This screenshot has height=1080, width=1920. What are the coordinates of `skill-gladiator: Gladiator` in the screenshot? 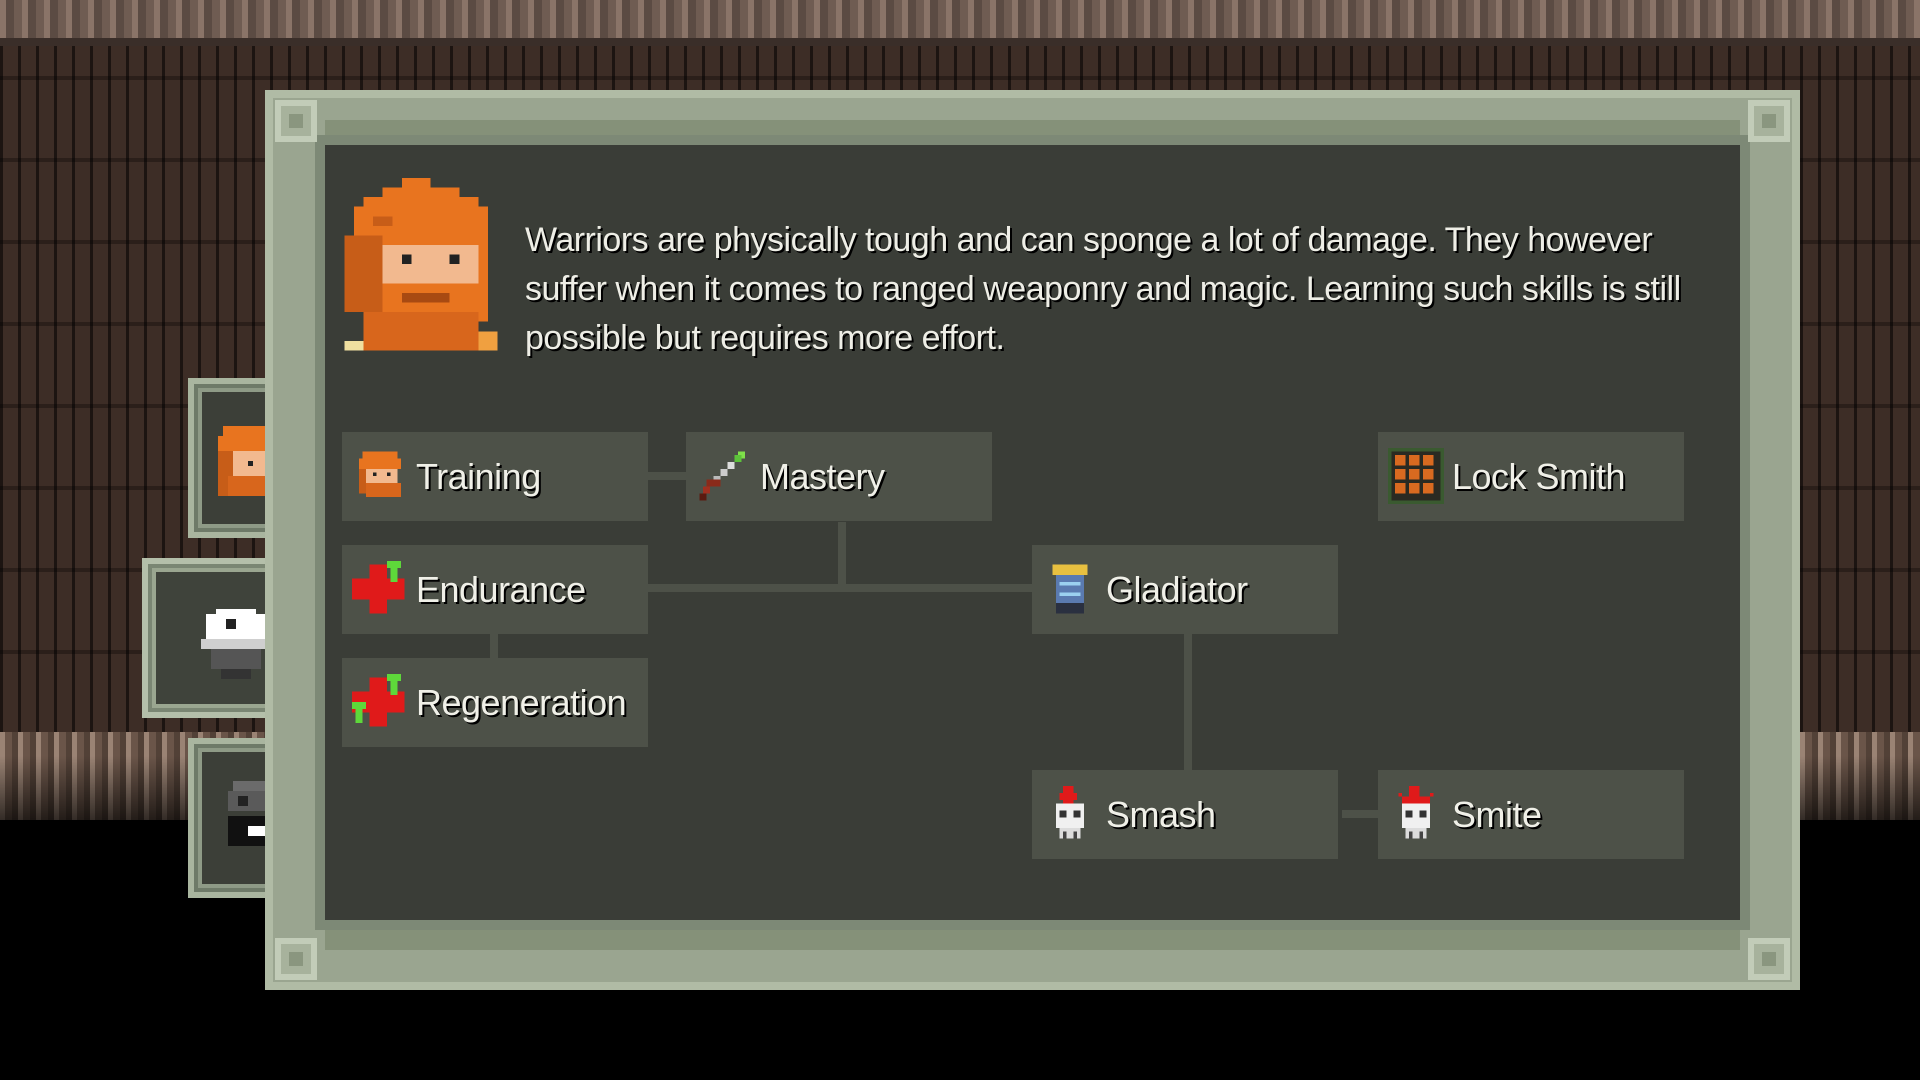 It's located at (1185, 589).